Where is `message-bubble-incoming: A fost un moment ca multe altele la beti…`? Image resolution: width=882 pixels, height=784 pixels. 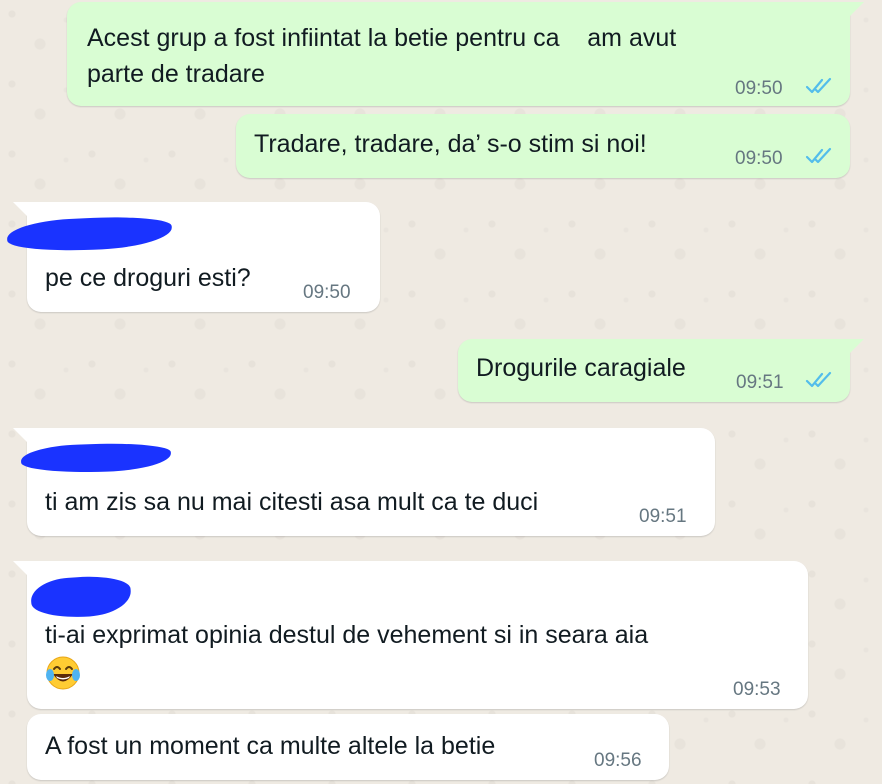 message-bubble-incoming: A fost un moment ca multe altele la beti… is located at coordinates (348, 747).